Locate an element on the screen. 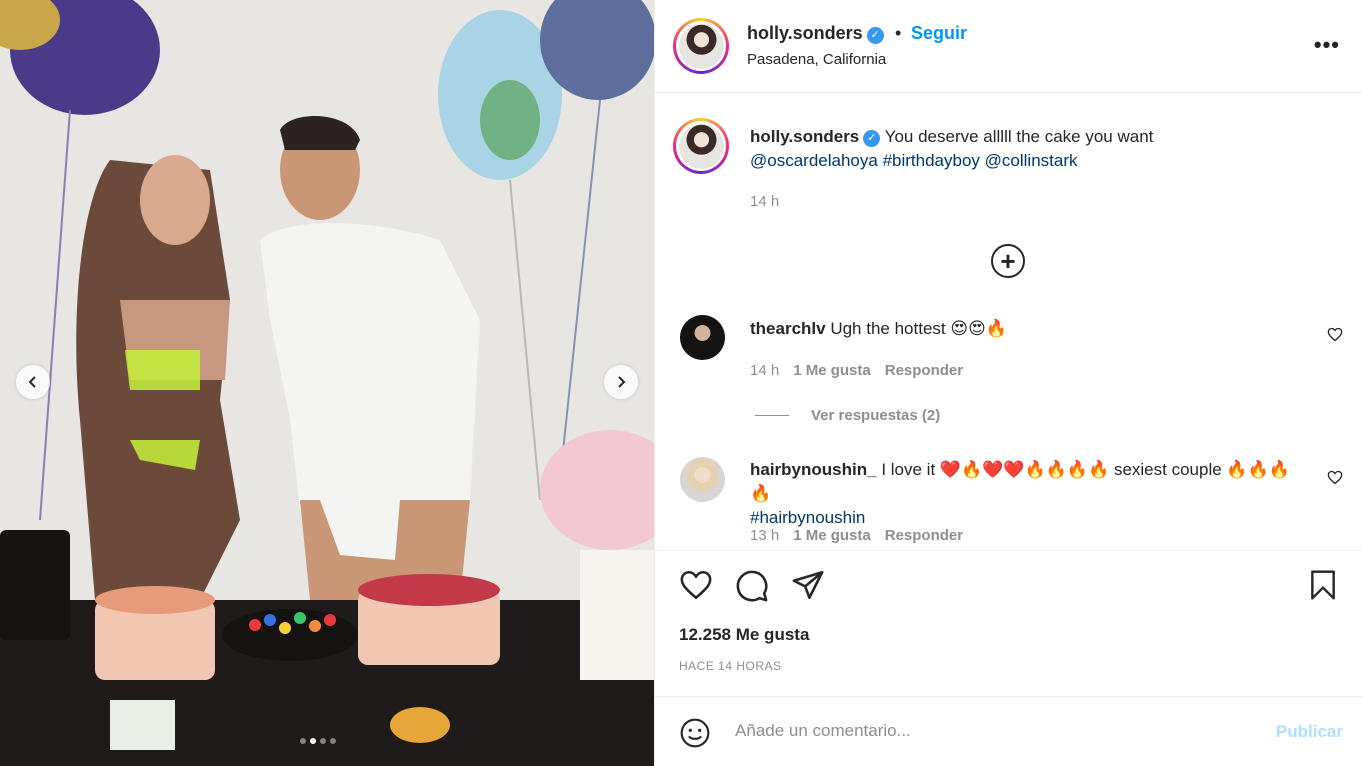 This screenshot has width=1362, height=766. caption-username: holly.sonders is located at coordinates (804, 136).